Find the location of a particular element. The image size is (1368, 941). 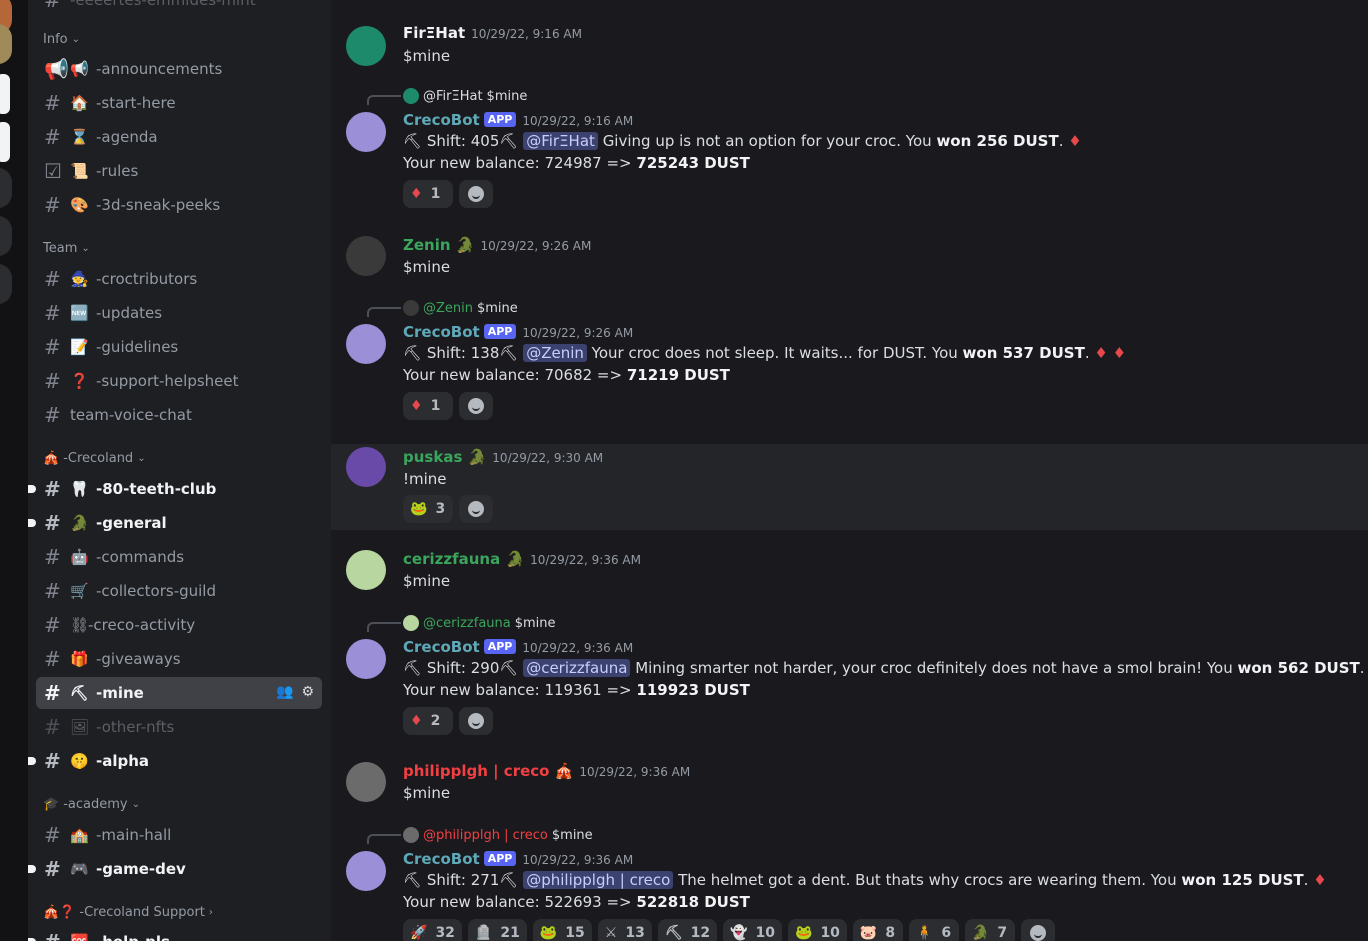

create-invite-icon: 👥 is located at coordinates (284, 692).